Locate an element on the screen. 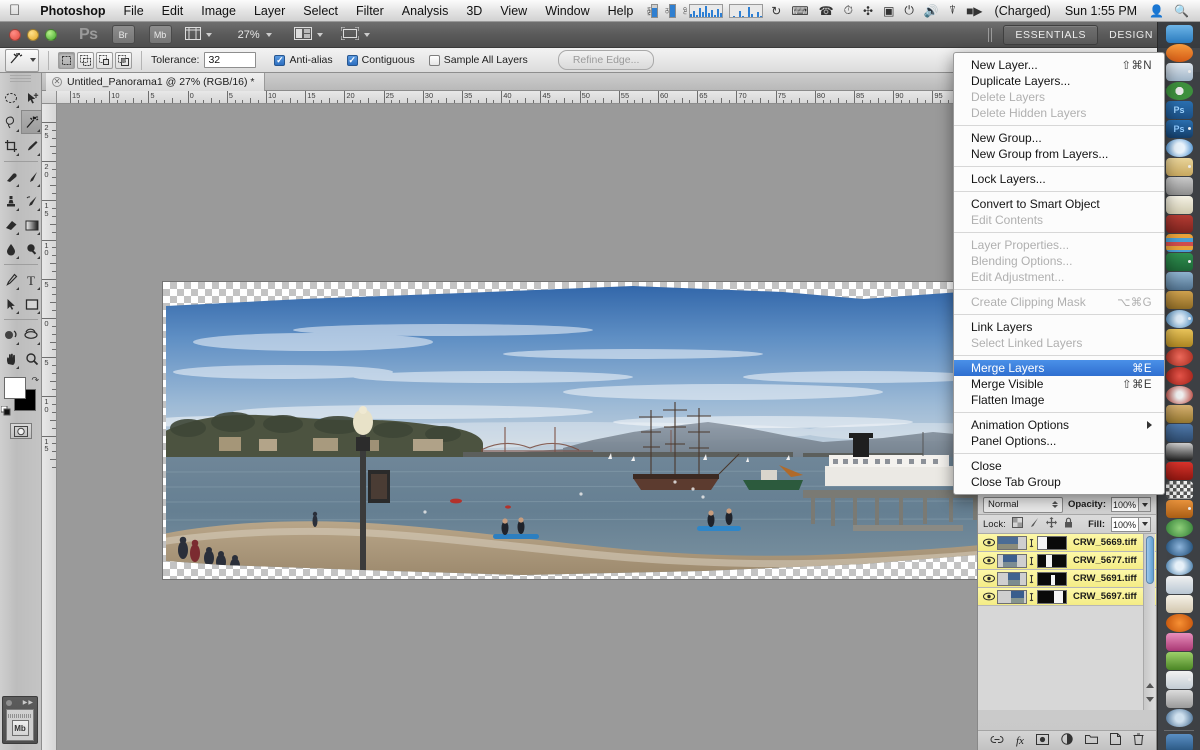 This screenshot has height=750, width=1200. menu-file: File is located at coordinates (134, 11).